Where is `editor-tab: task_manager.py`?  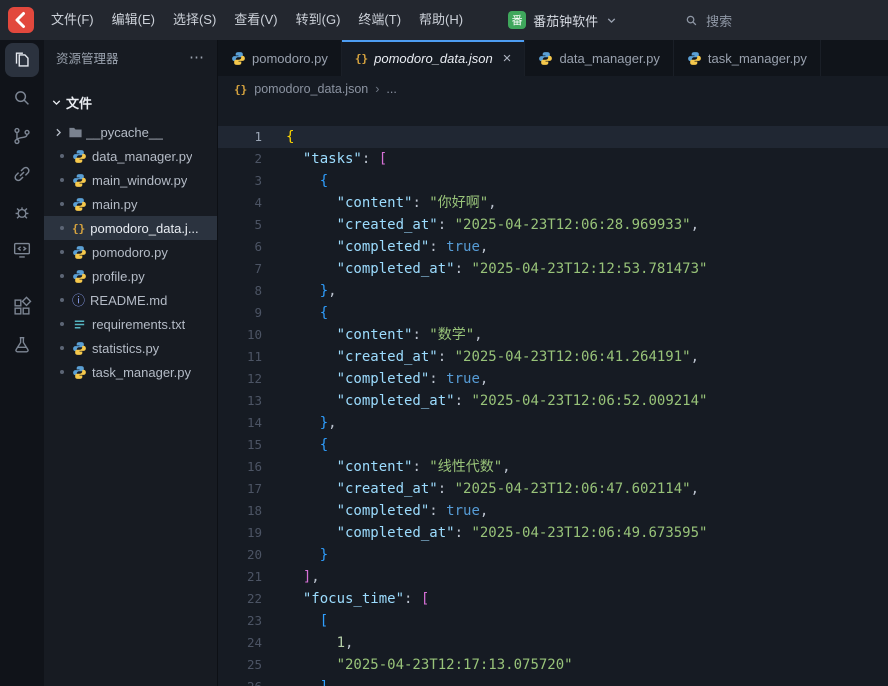
editor-tab: task_manager.py is located at coordinates (747, 58).